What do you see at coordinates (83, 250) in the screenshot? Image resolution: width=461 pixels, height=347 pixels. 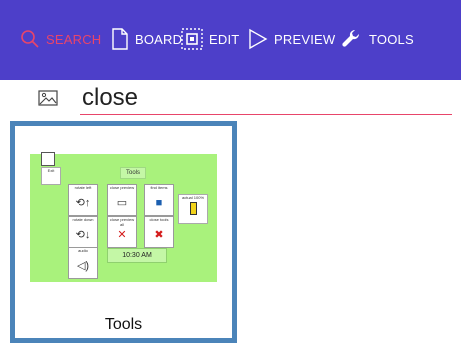 I see `preview-button-label: audio` at bounding box center [83, 250].